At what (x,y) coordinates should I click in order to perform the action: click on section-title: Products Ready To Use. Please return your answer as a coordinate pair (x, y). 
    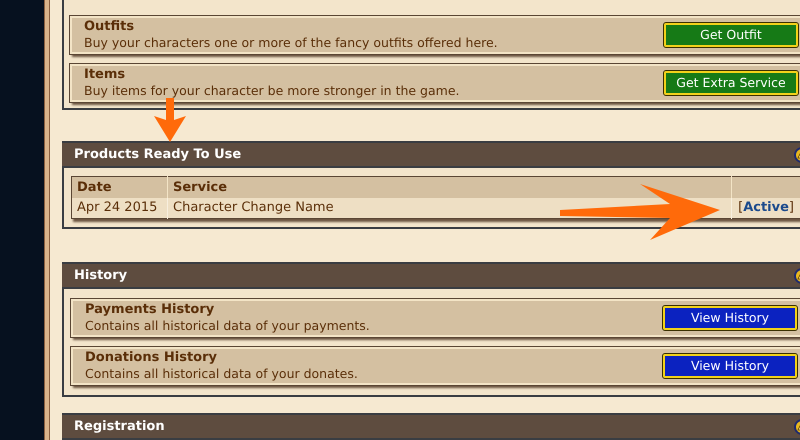
    Looking at the image, I should click on (158, 155).